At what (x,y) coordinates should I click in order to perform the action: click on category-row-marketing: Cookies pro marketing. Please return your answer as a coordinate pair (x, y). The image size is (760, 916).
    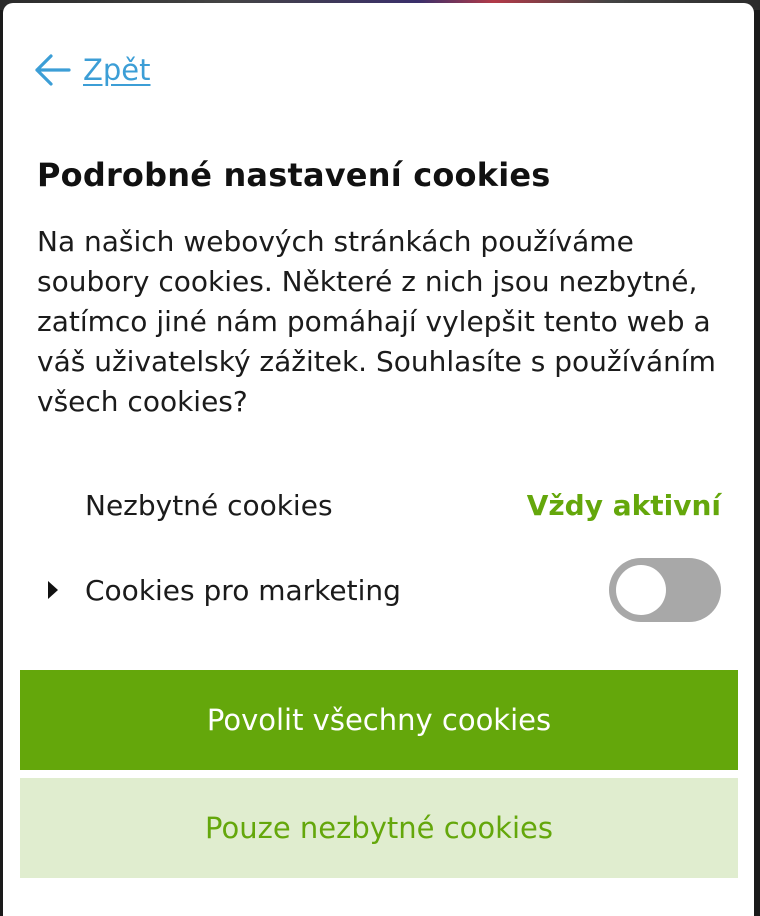
    Looking at the image, I should click on (379, 590).